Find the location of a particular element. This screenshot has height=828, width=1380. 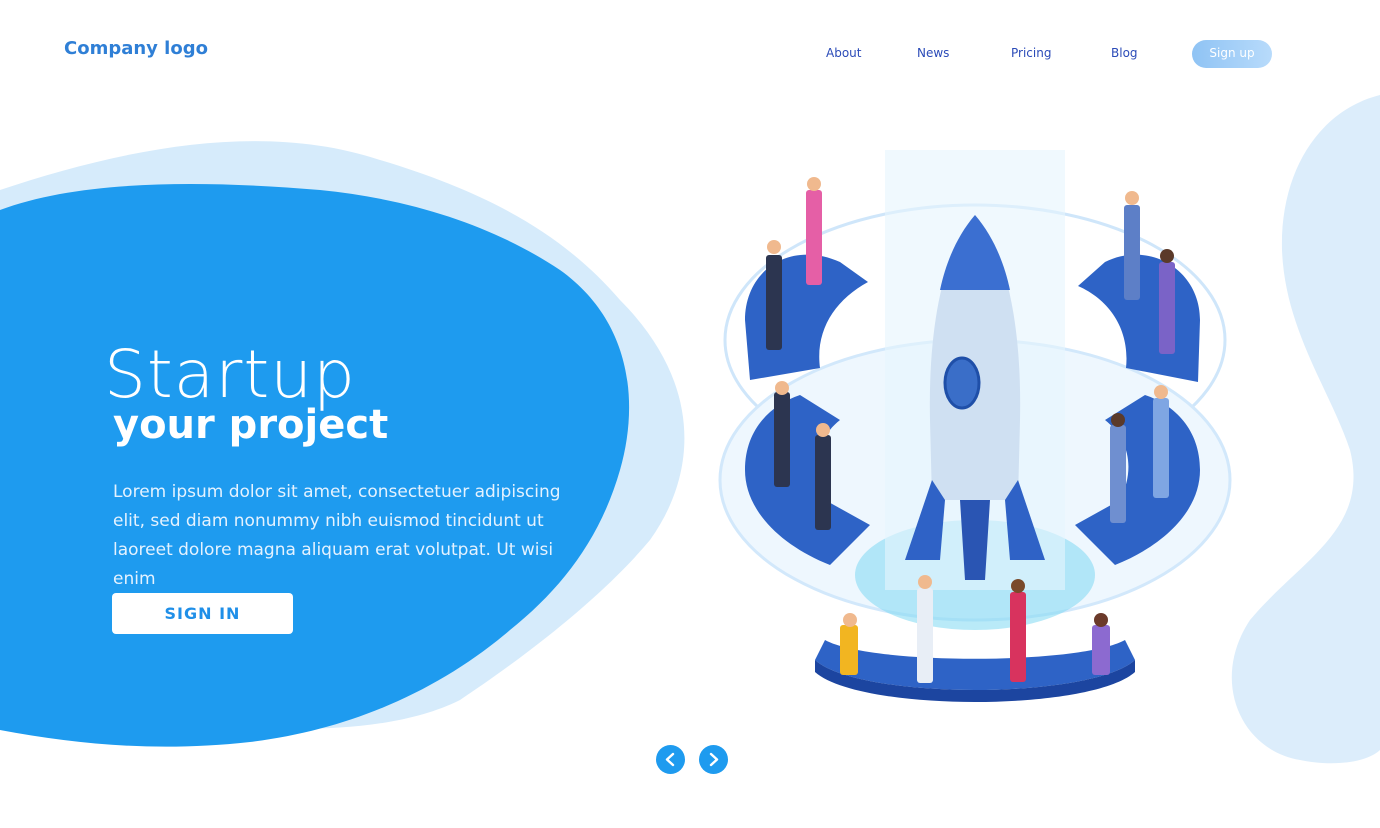

rocket-window is located at coordinates (962, 383).